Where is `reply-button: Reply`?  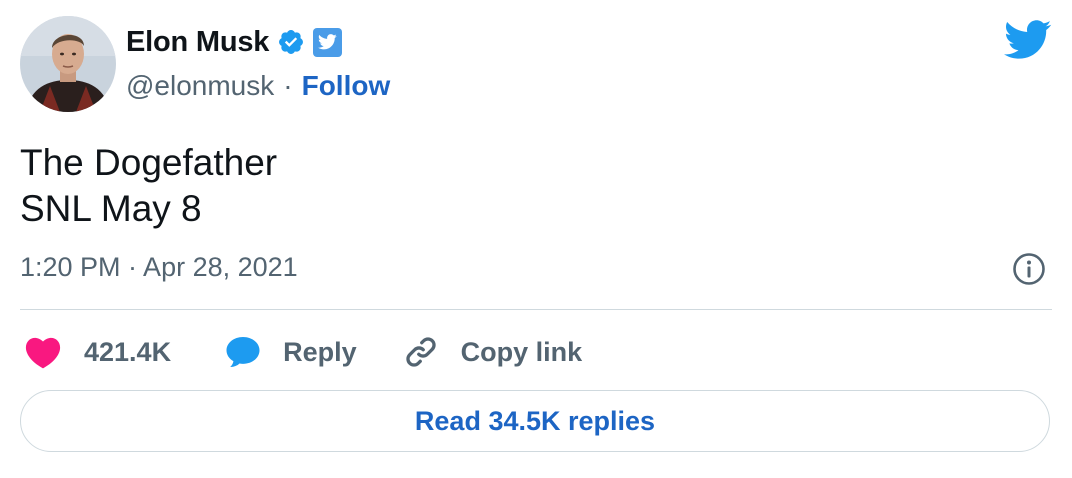
reply-button: Reply is located at coordinates (291, 352).